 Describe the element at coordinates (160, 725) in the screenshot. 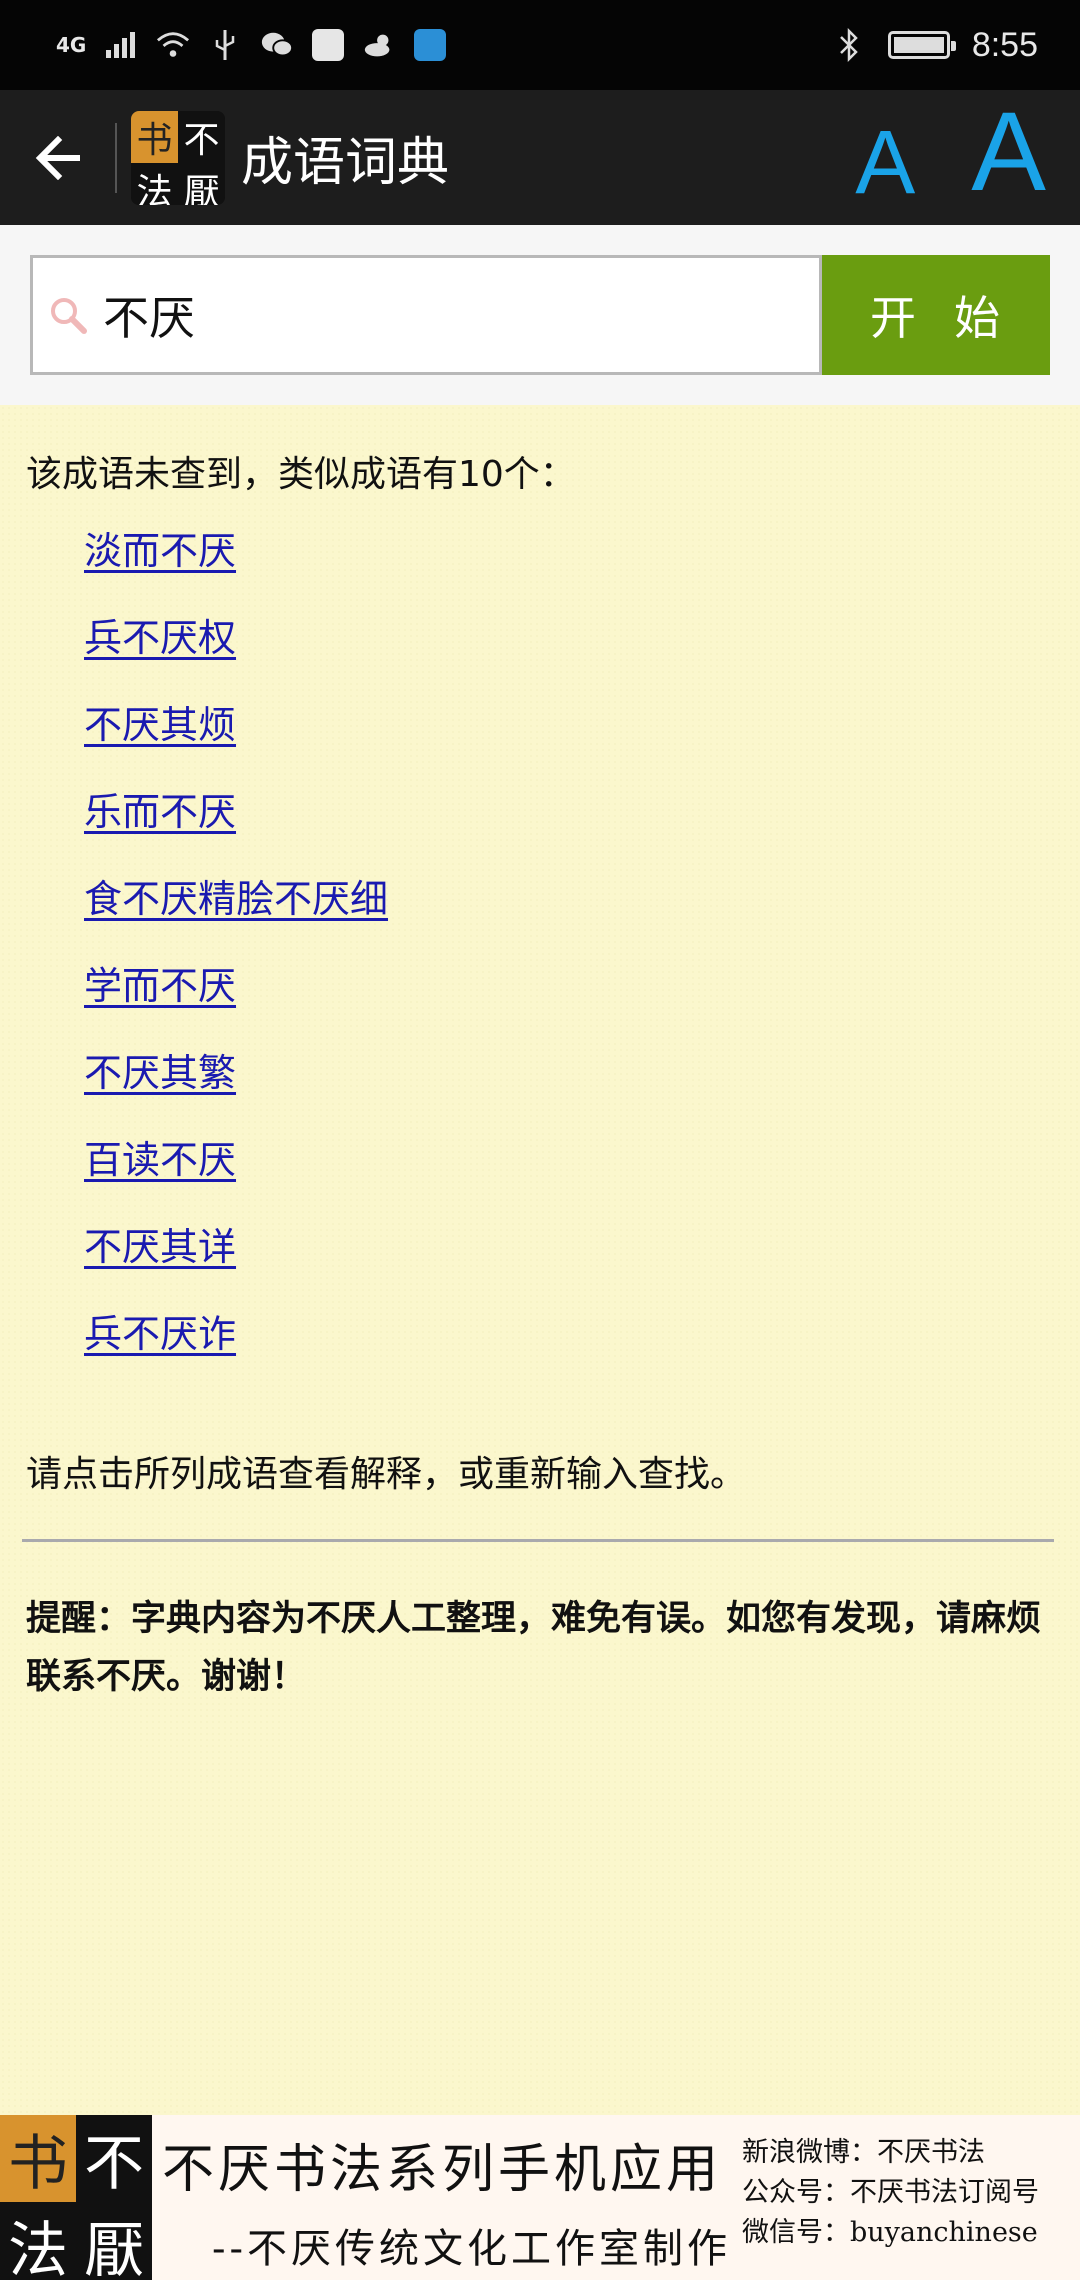

I see `idiom-link: 不厌其烦` at that location.